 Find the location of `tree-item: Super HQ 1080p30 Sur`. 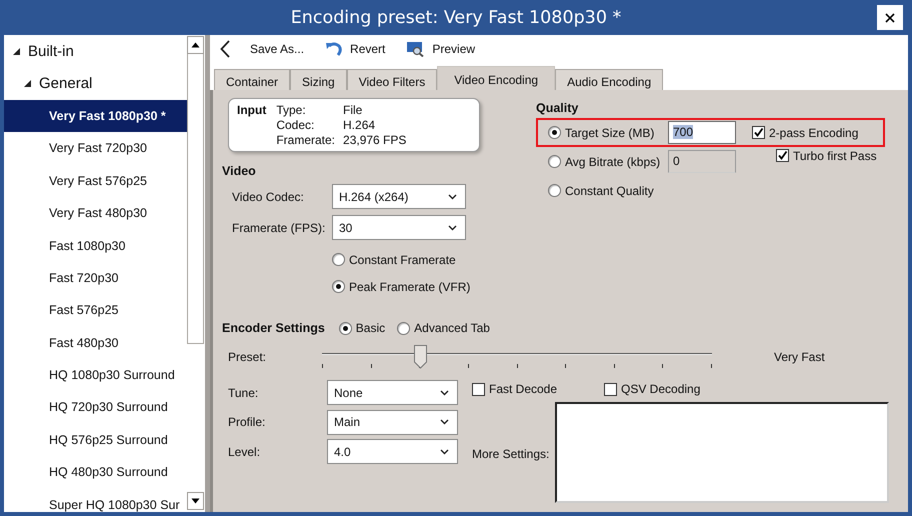

tree-item: Super HQ 1080p30 Sur is located at coordinates (95, 500).